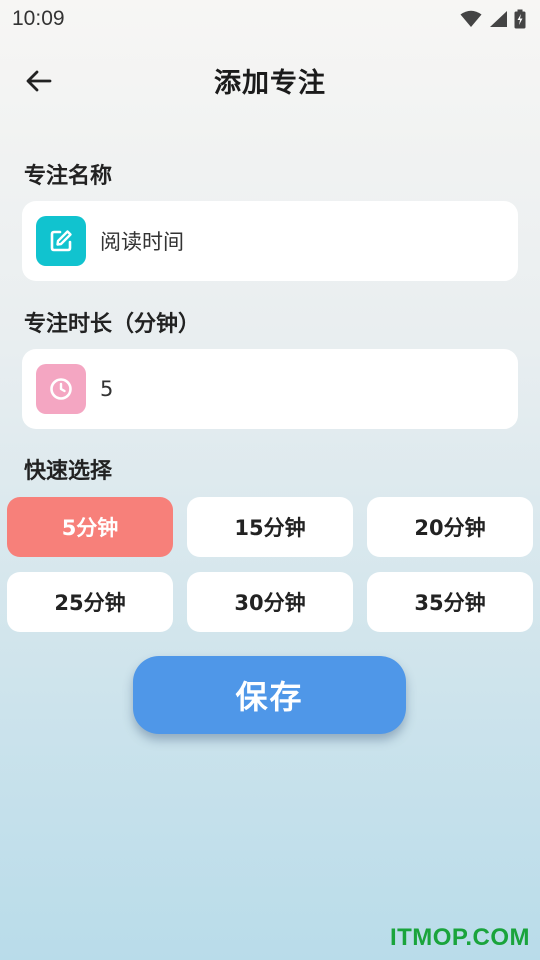  I want to click on wifi-icon, so click(471, 18).